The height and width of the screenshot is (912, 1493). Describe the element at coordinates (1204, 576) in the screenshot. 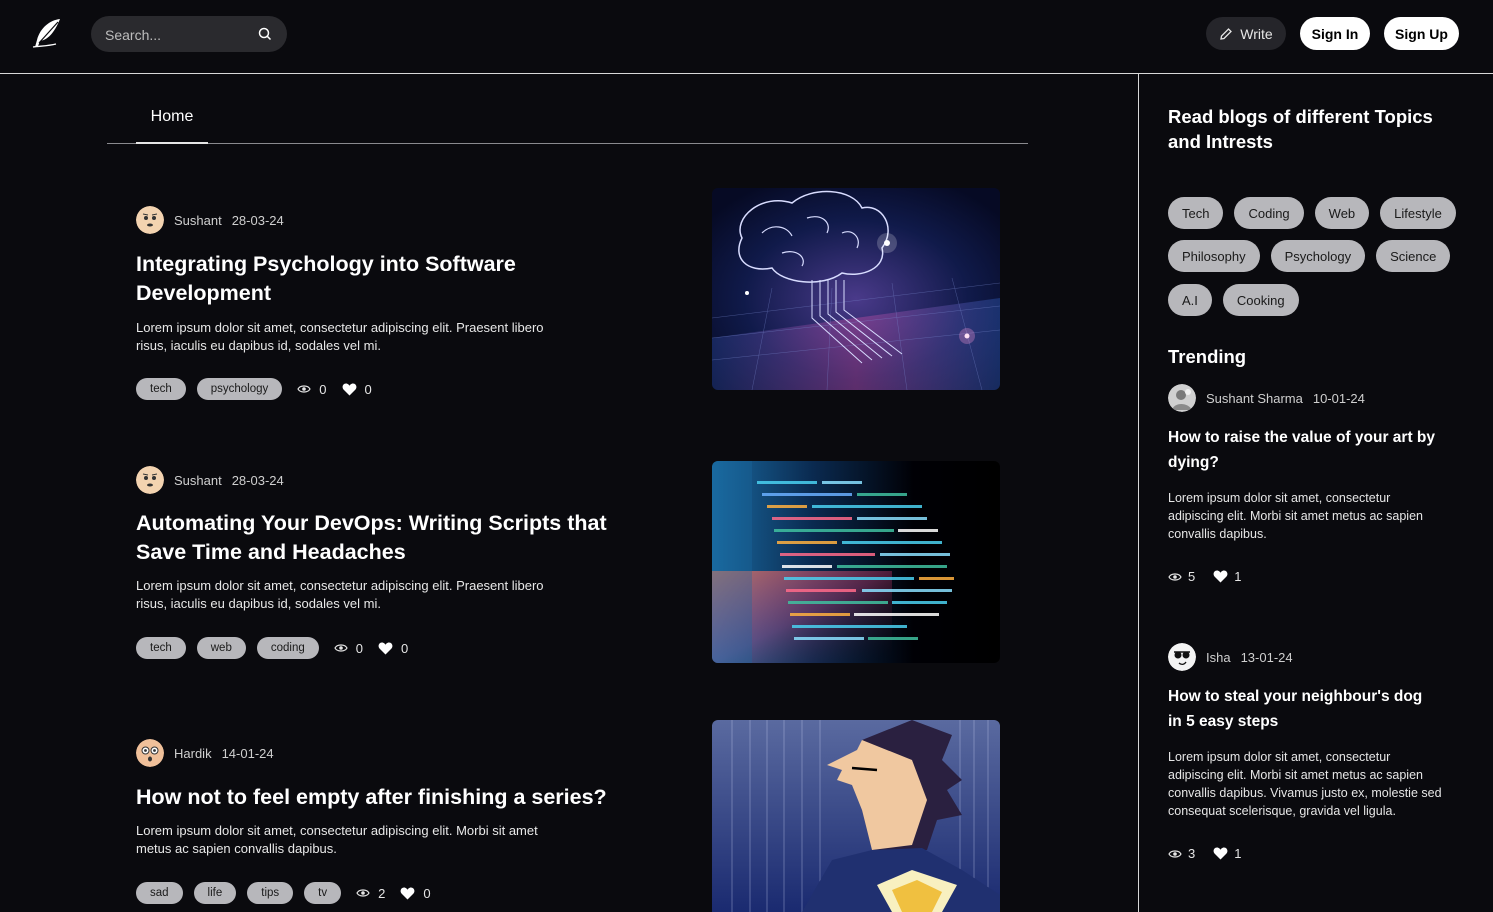

I see `trending-stats: 5 1` at that location.